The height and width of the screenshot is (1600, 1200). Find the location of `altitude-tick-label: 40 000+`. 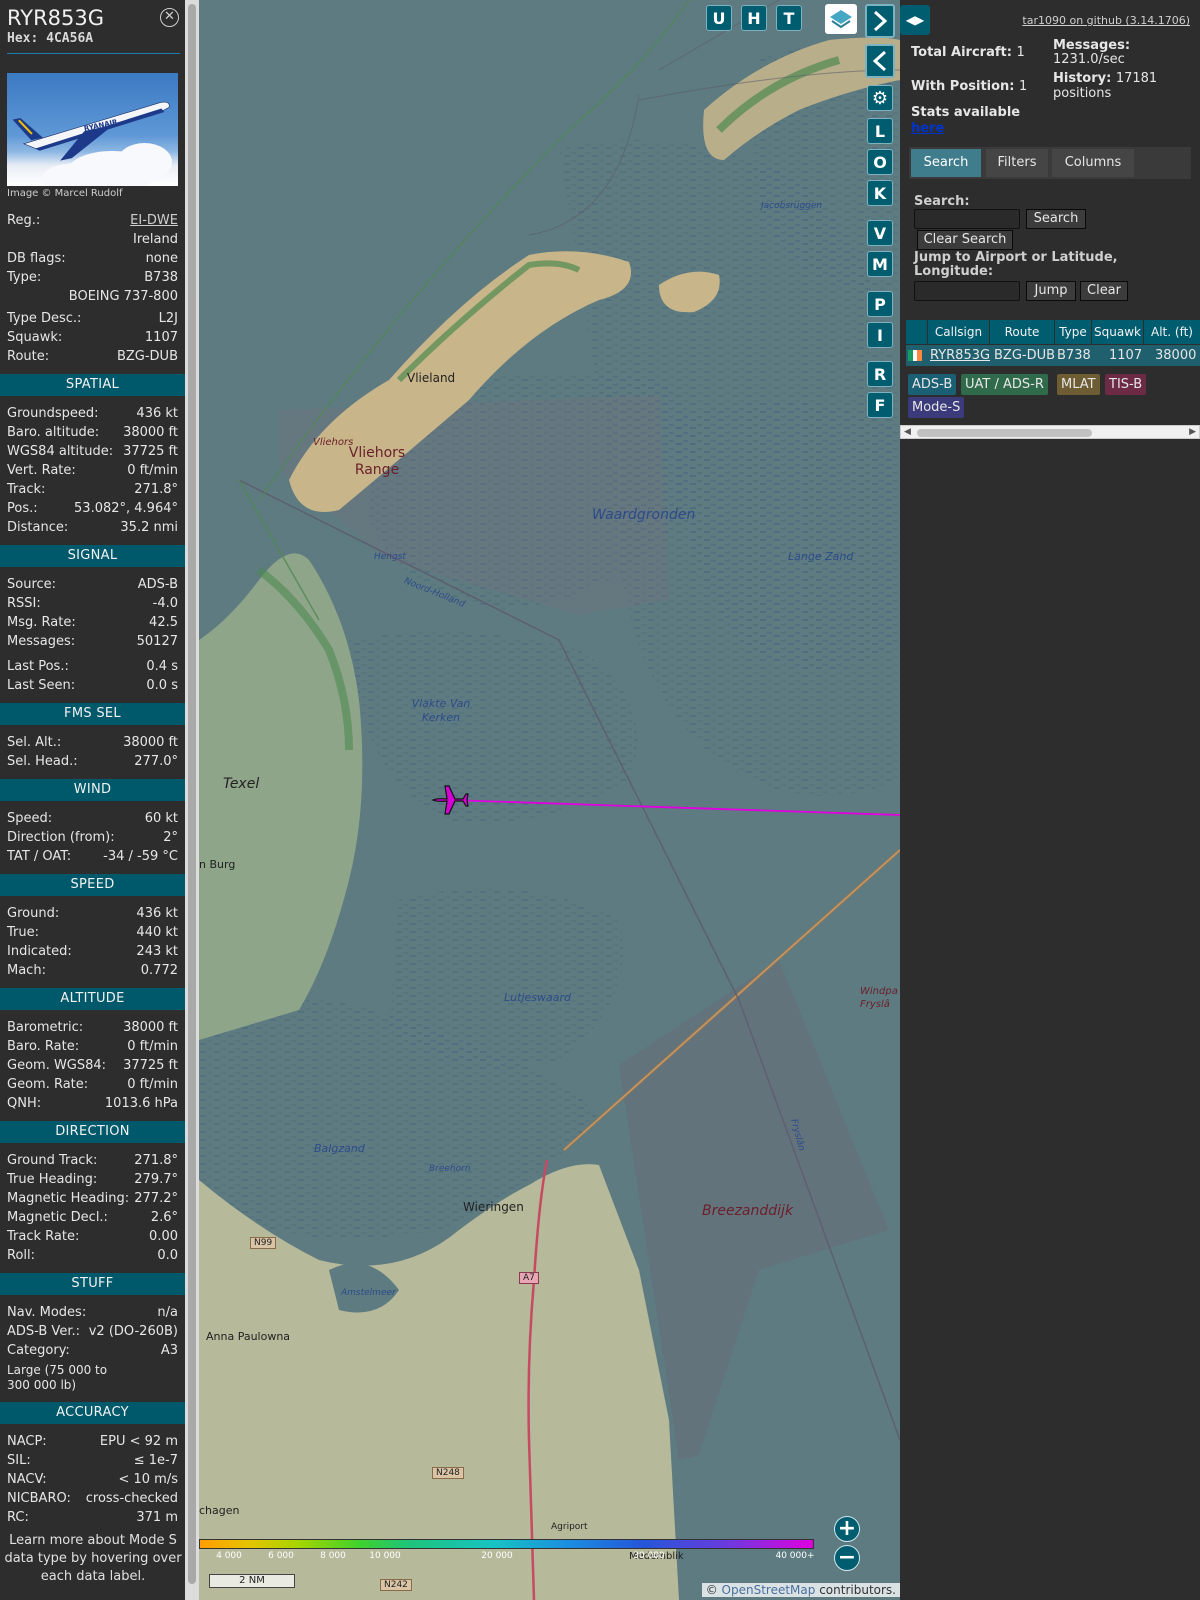

altitude-tick-label: 40 000+ is located at coordinates (795, 1556).